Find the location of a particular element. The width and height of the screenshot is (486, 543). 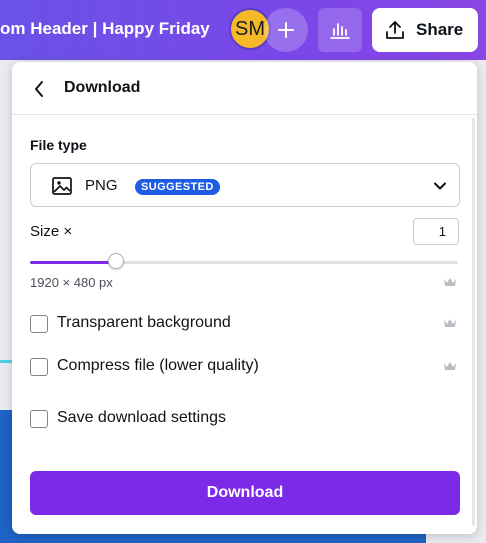

plus-icon is located at coordinates (286, 30).